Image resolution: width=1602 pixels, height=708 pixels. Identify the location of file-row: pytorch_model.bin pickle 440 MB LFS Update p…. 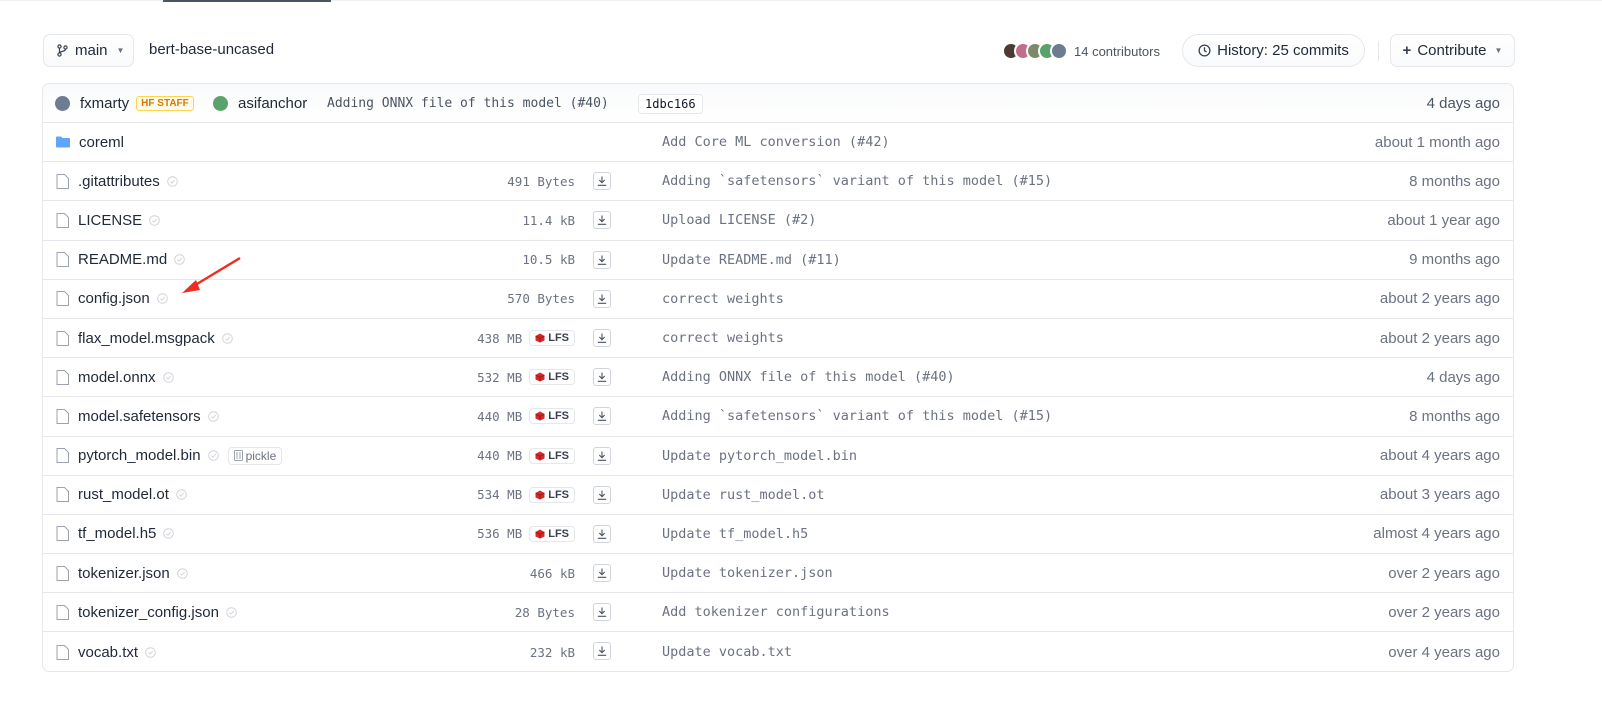
(778, 456).